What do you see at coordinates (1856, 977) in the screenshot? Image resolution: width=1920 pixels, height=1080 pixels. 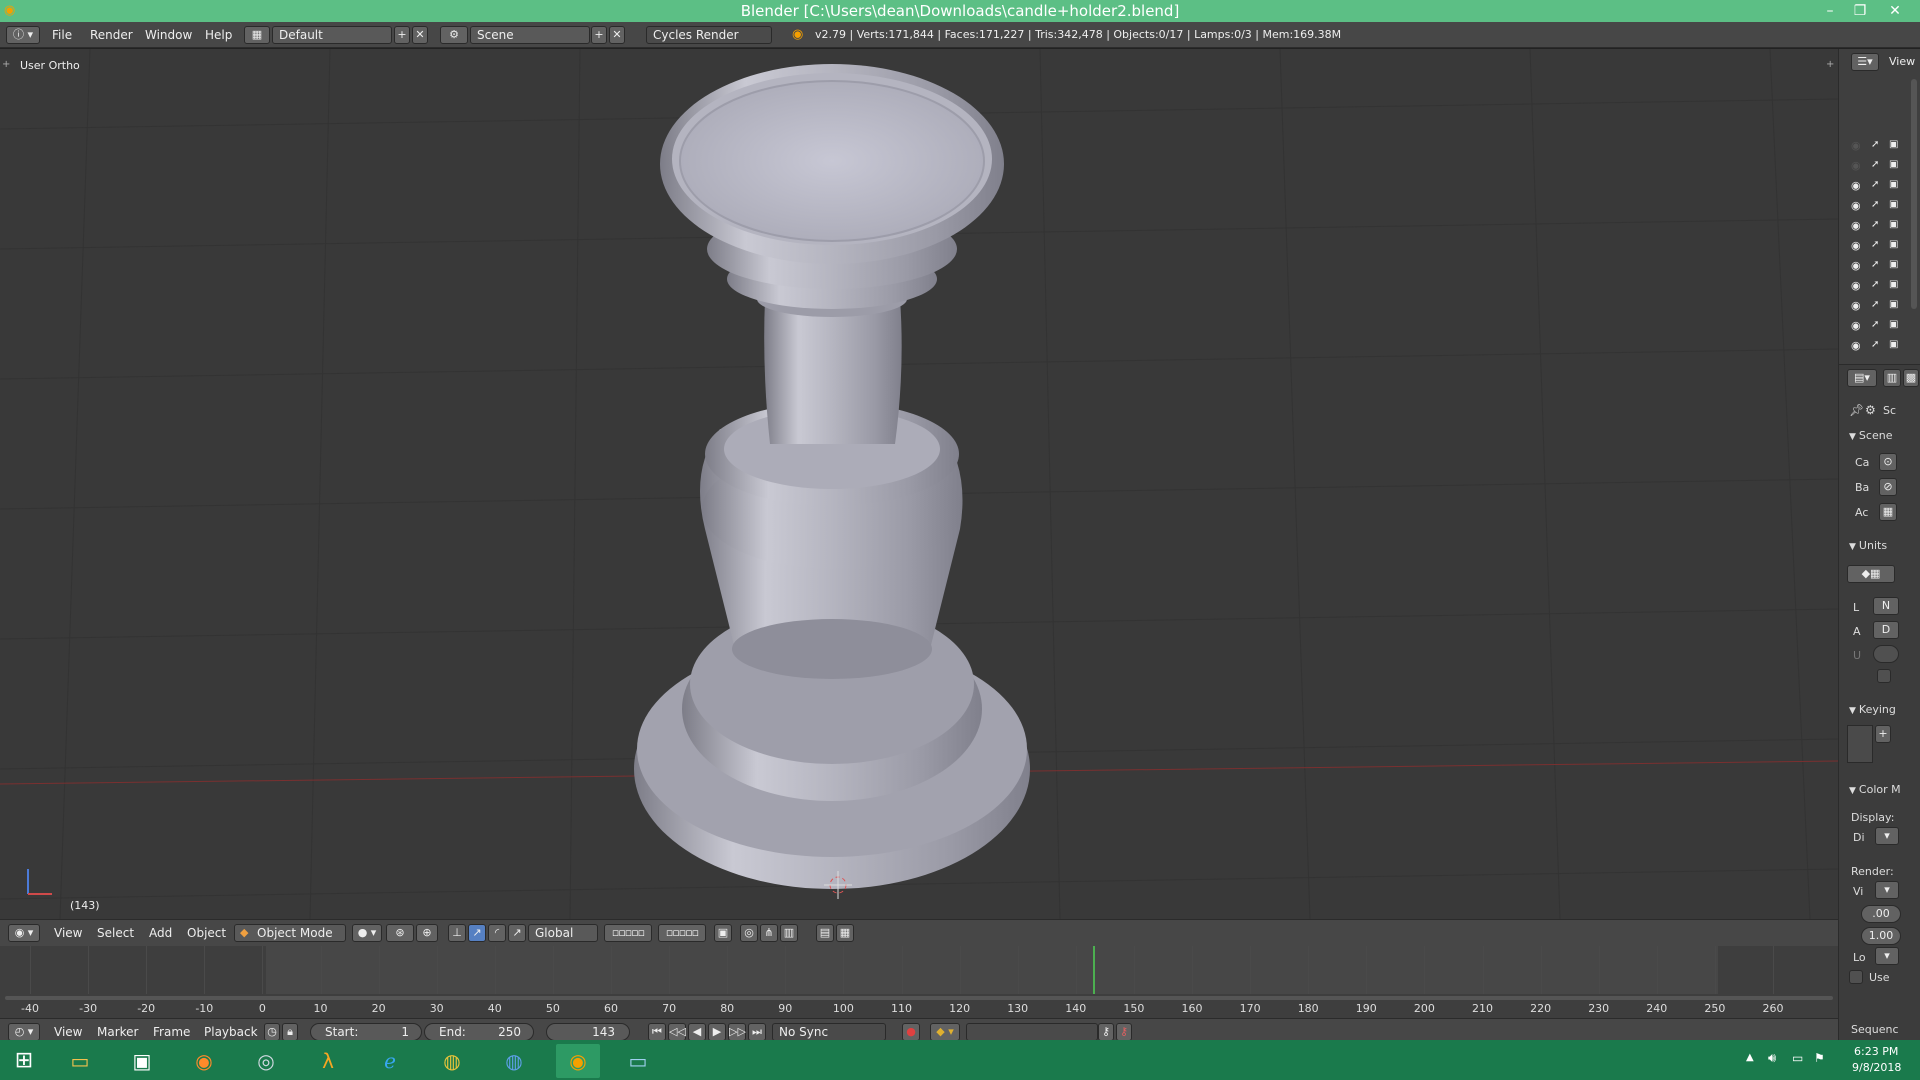 I see `use-curves-checkbox` at bounding box center [1856, 977].